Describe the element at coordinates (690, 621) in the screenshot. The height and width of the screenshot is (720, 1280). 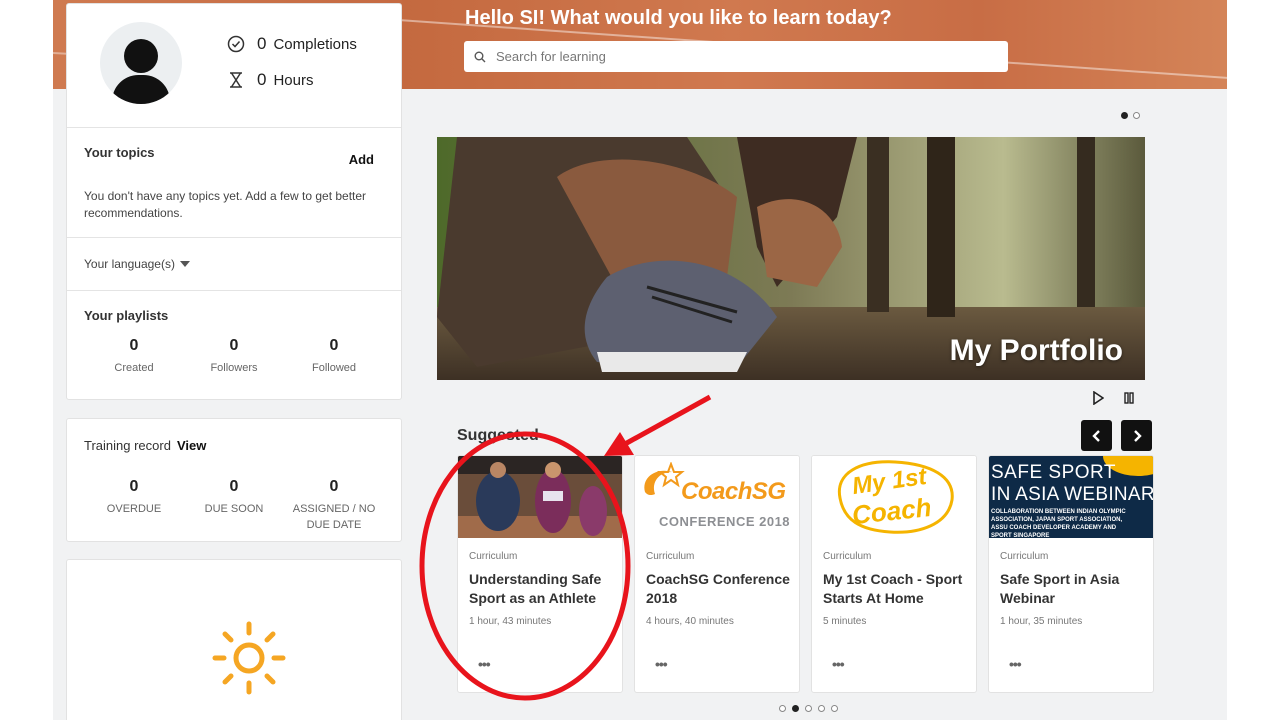
I see `tile-duration: 4 hours, 40 minutes` at that location.